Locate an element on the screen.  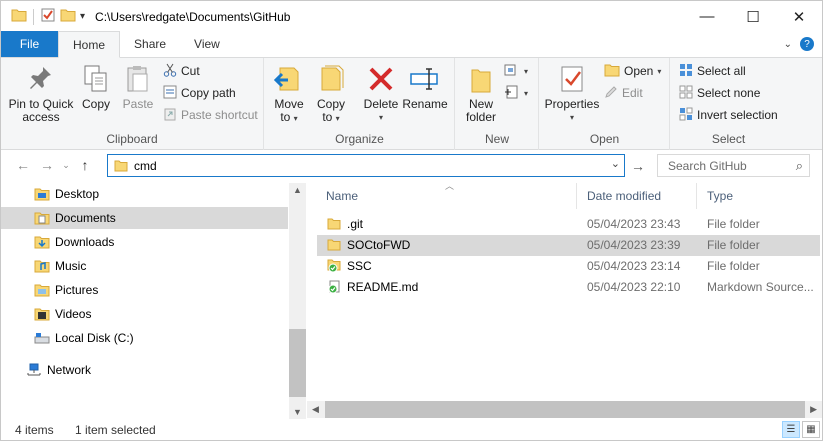
file-row: SSC 05/04/2023 23:14 File folder is located at coordinates (568, 266).